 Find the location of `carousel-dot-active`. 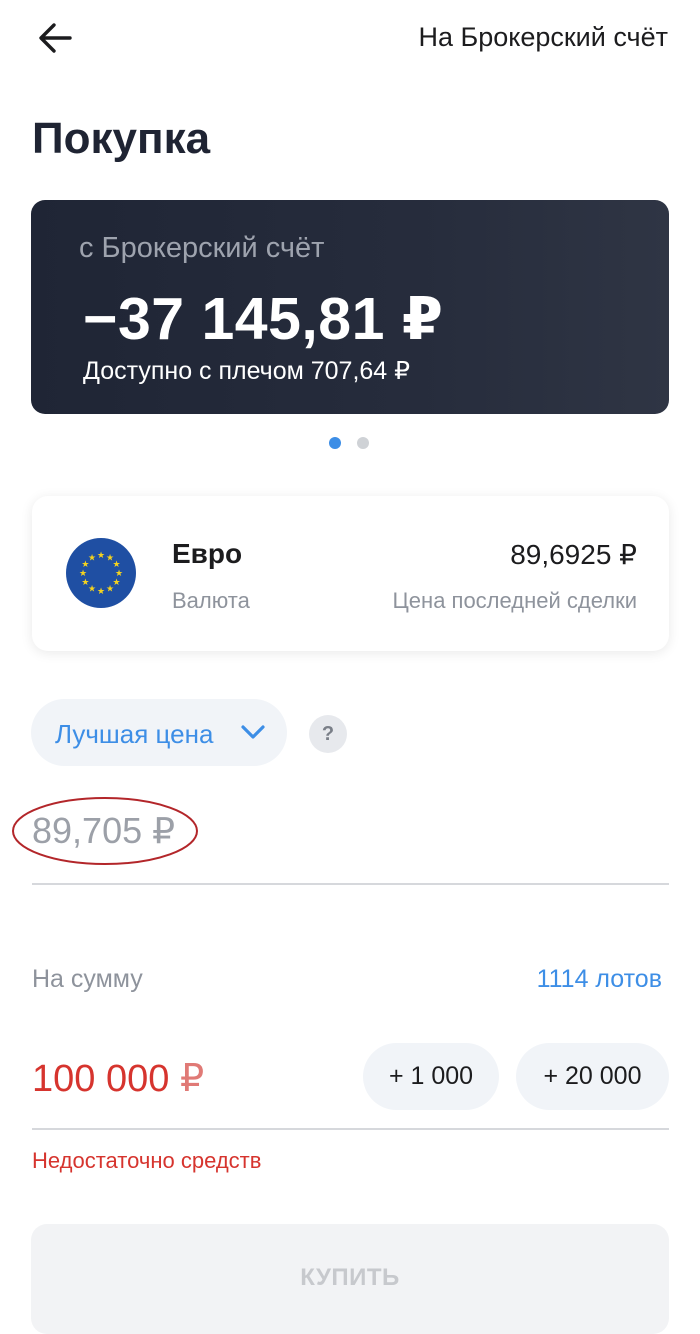

carousel-dot-active is located at coordinates (335, 443).